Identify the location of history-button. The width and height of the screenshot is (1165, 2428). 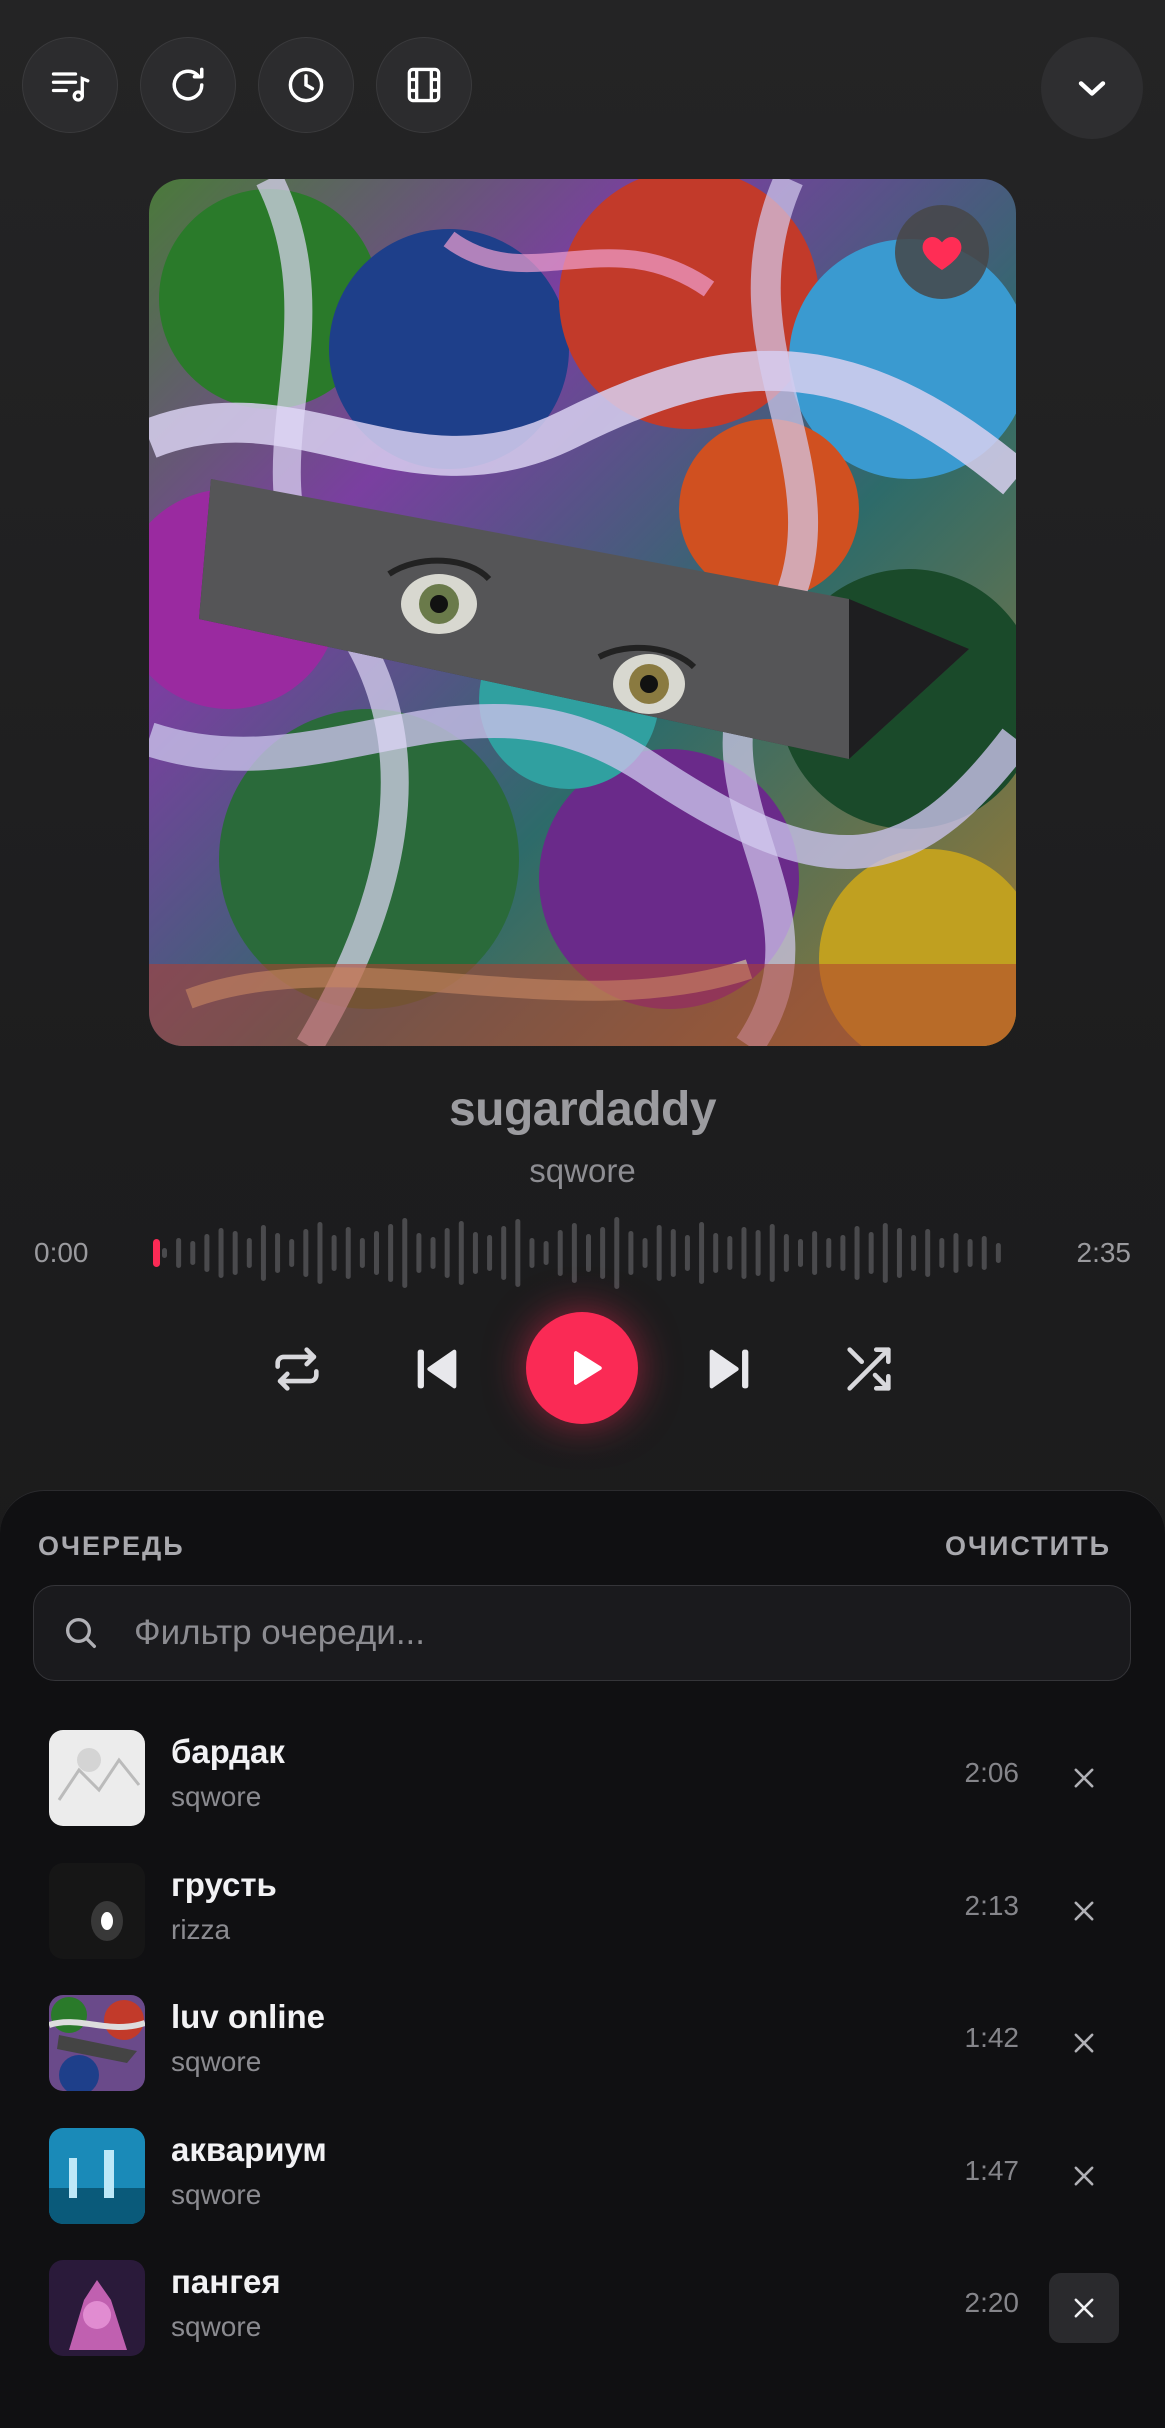
(306, 85).